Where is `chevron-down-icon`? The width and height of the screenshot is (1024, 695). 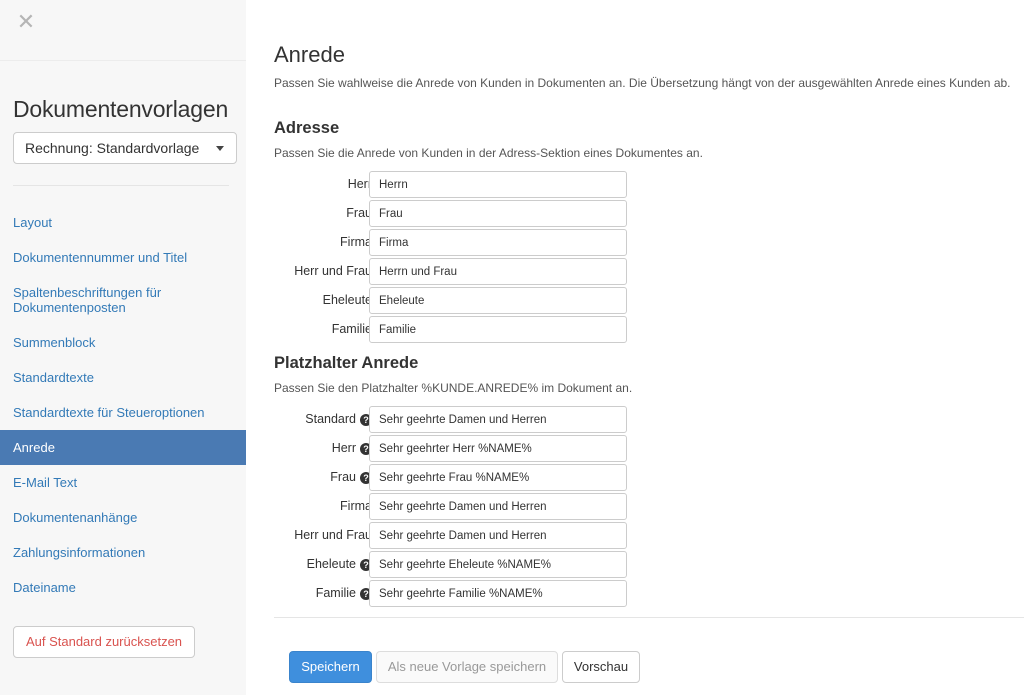 chevron-down-icon is located at coordinates (220, 148).